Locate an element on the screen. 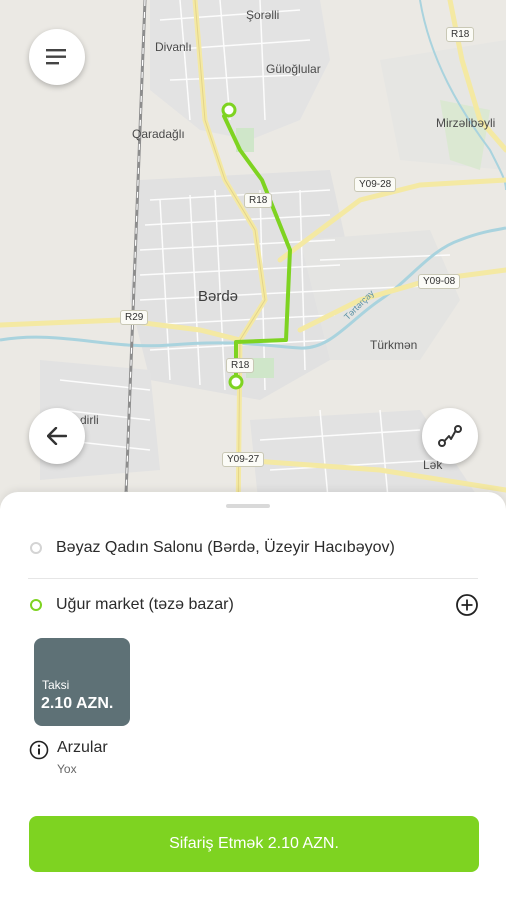  road-tag-y09-08: Y09-08 is located at coordinates (439, 281).